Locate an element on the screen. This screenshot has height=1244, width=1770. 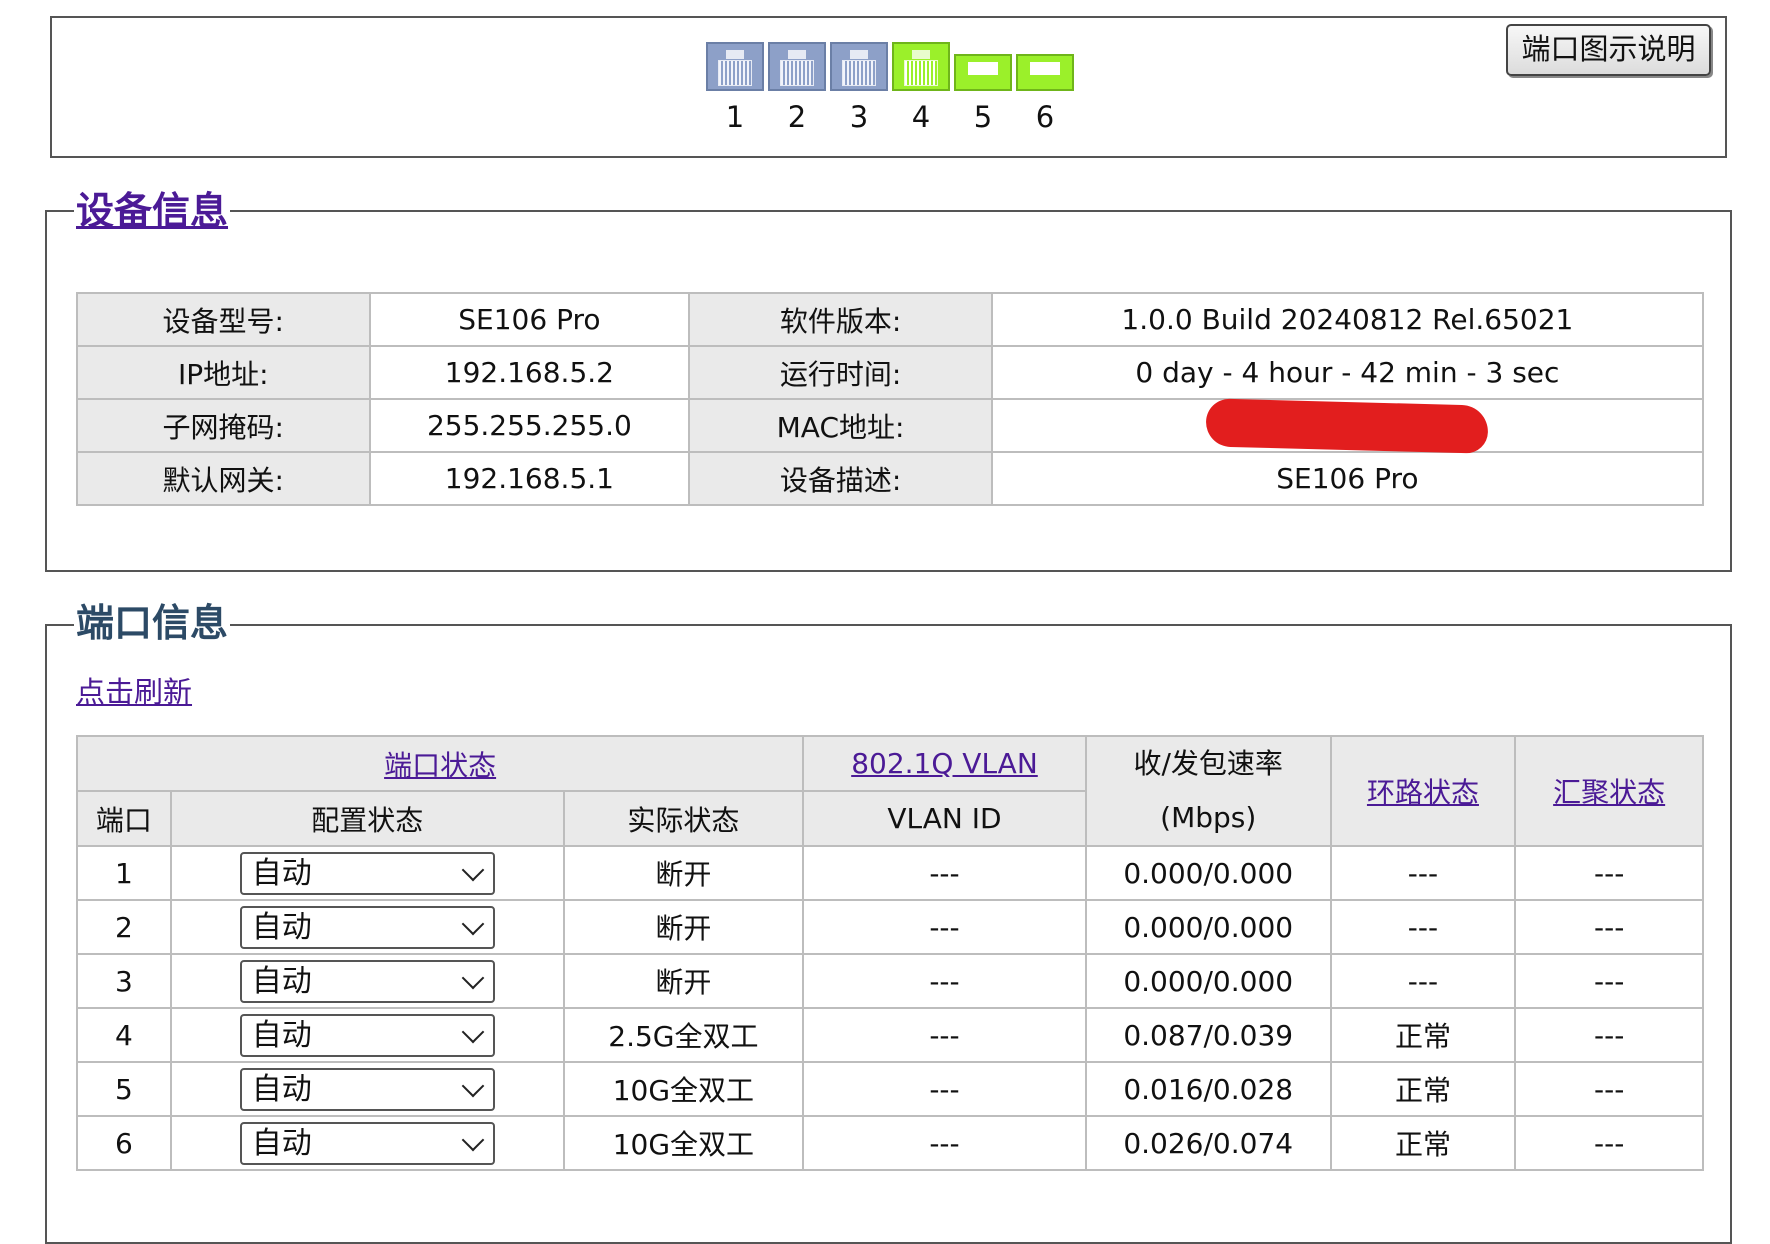
port-info-legend: 端口信息 is located at coordinates (152, 623).